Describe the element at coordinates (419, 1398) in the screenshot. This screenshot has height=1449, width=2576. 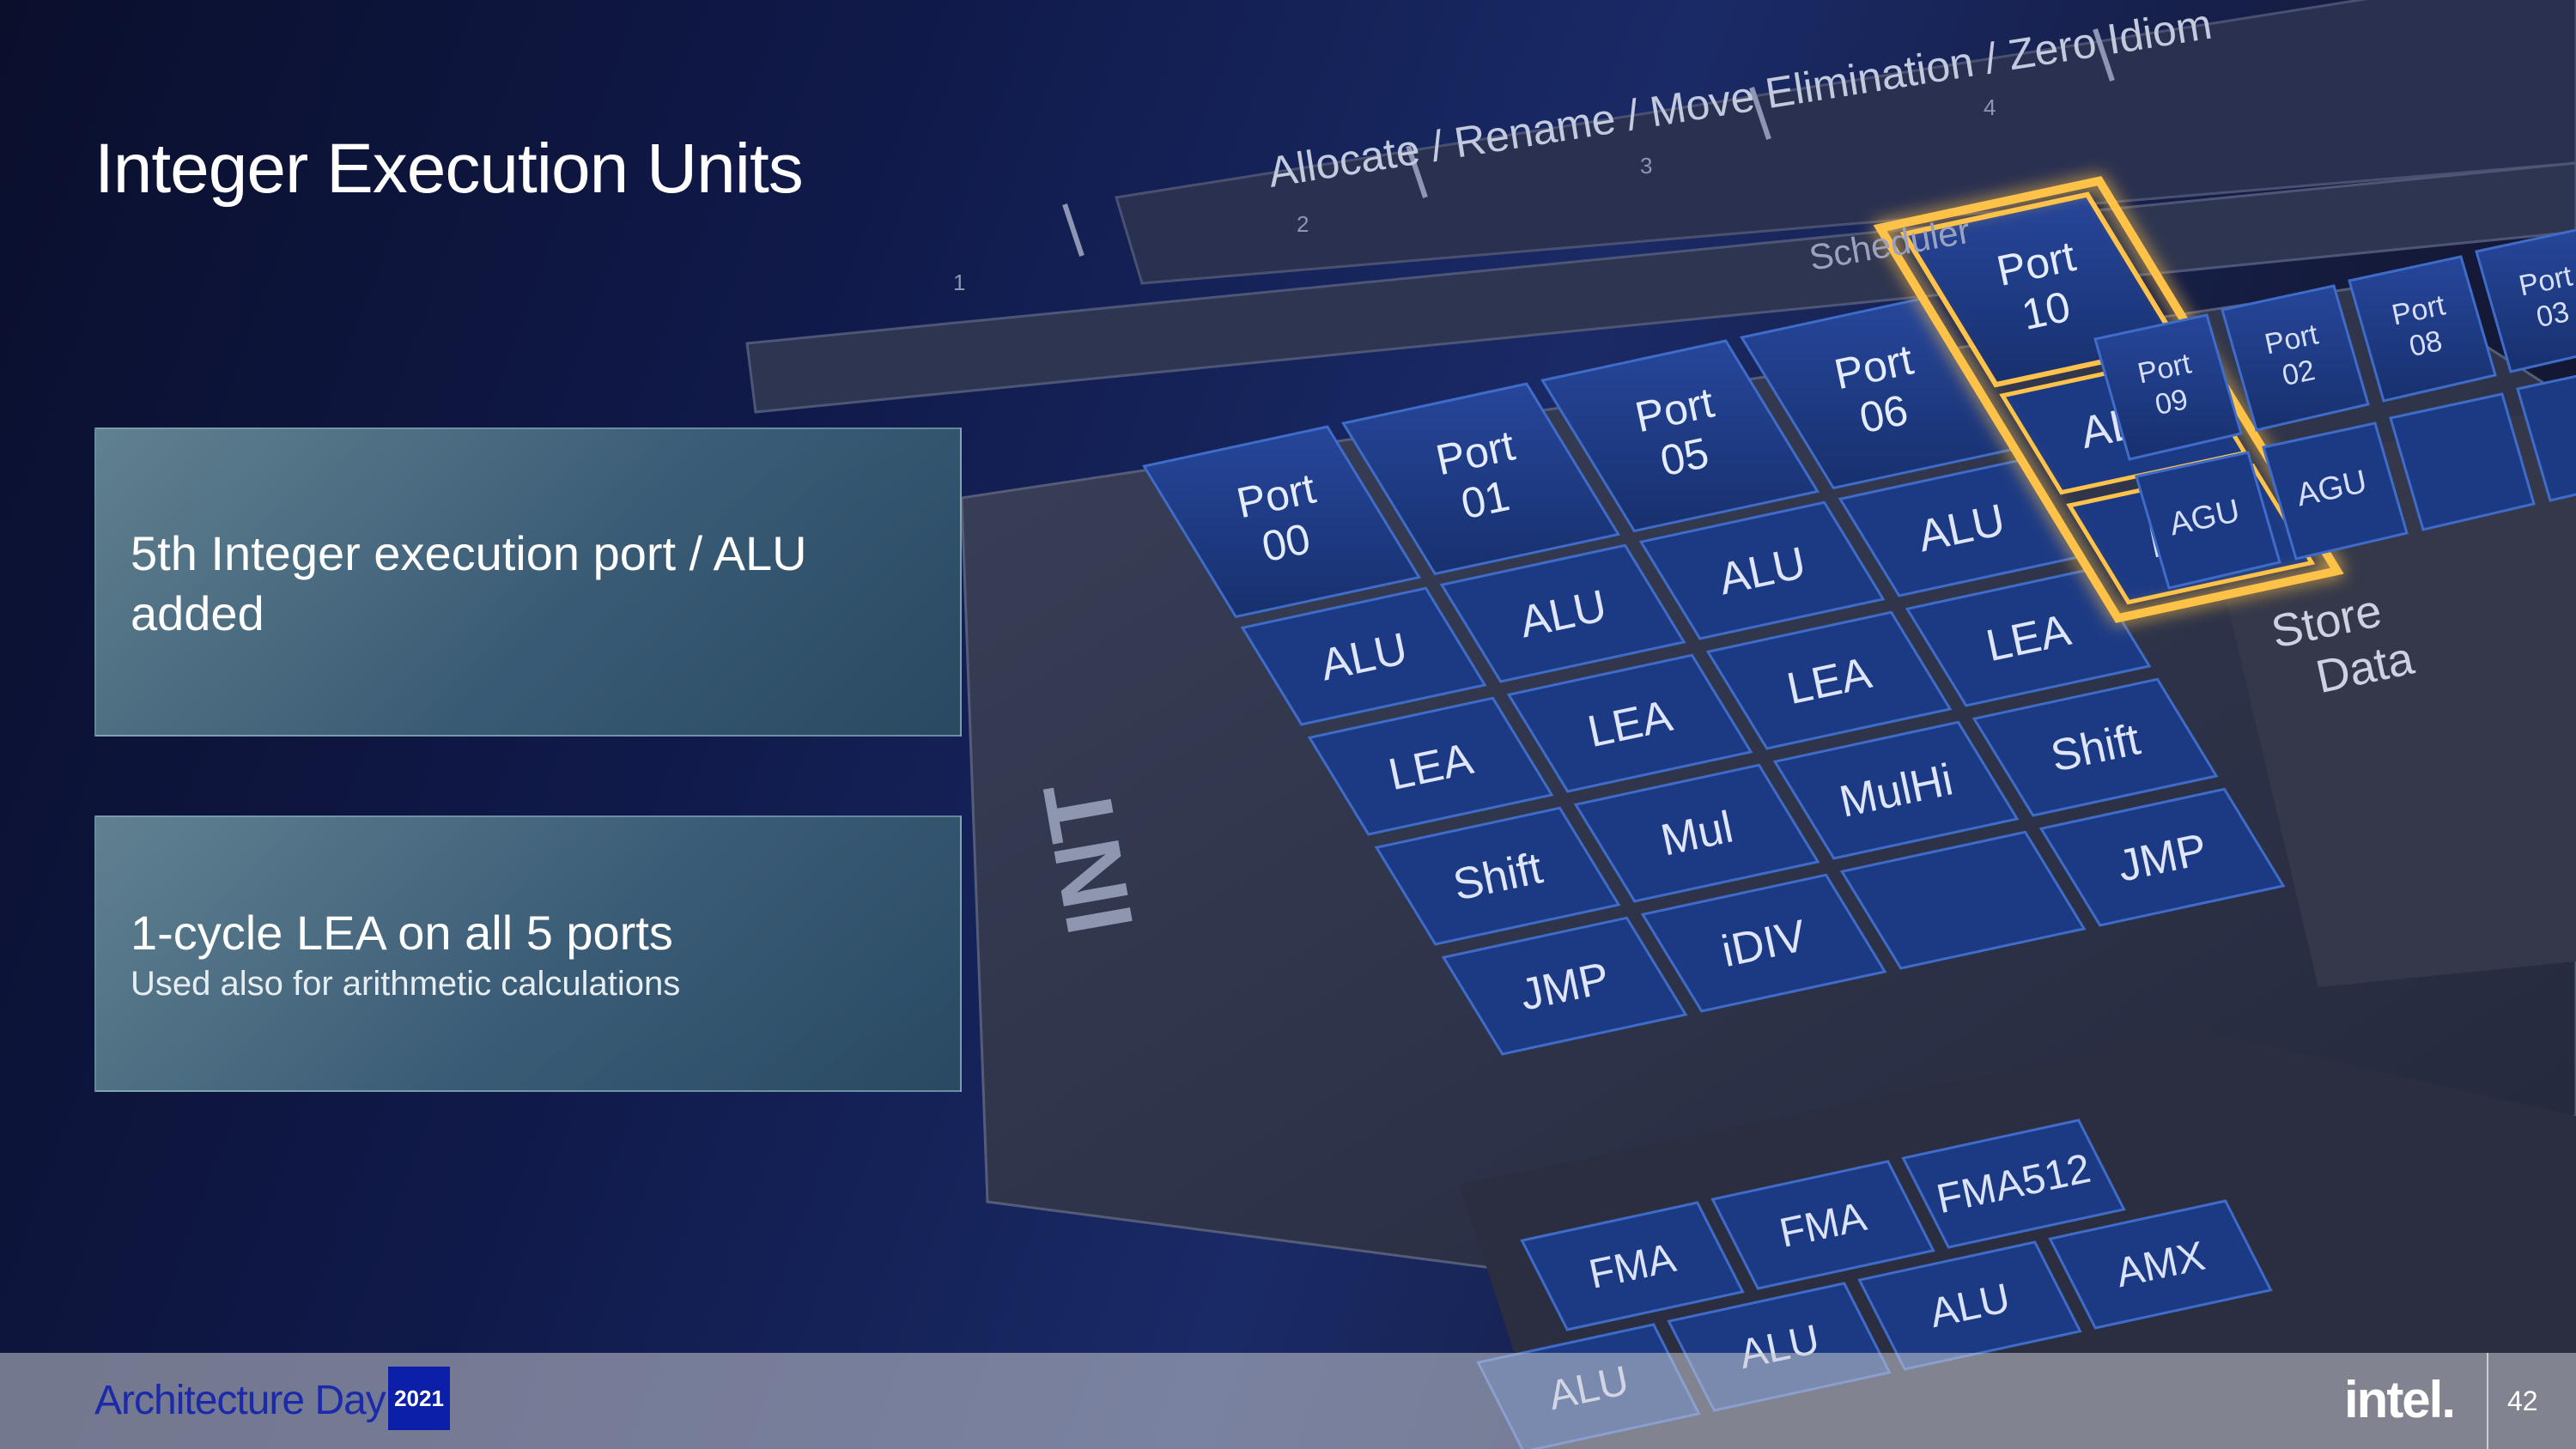
I see `year-badge: 2021` at that location.